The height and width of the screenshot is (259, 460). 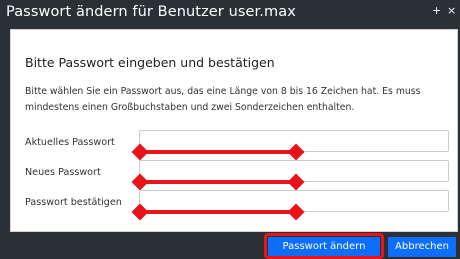 What do you see at coordinates (324, 246) in the screenshot?
I see `annotation-highlight-box` at bounding box center [324, 246].